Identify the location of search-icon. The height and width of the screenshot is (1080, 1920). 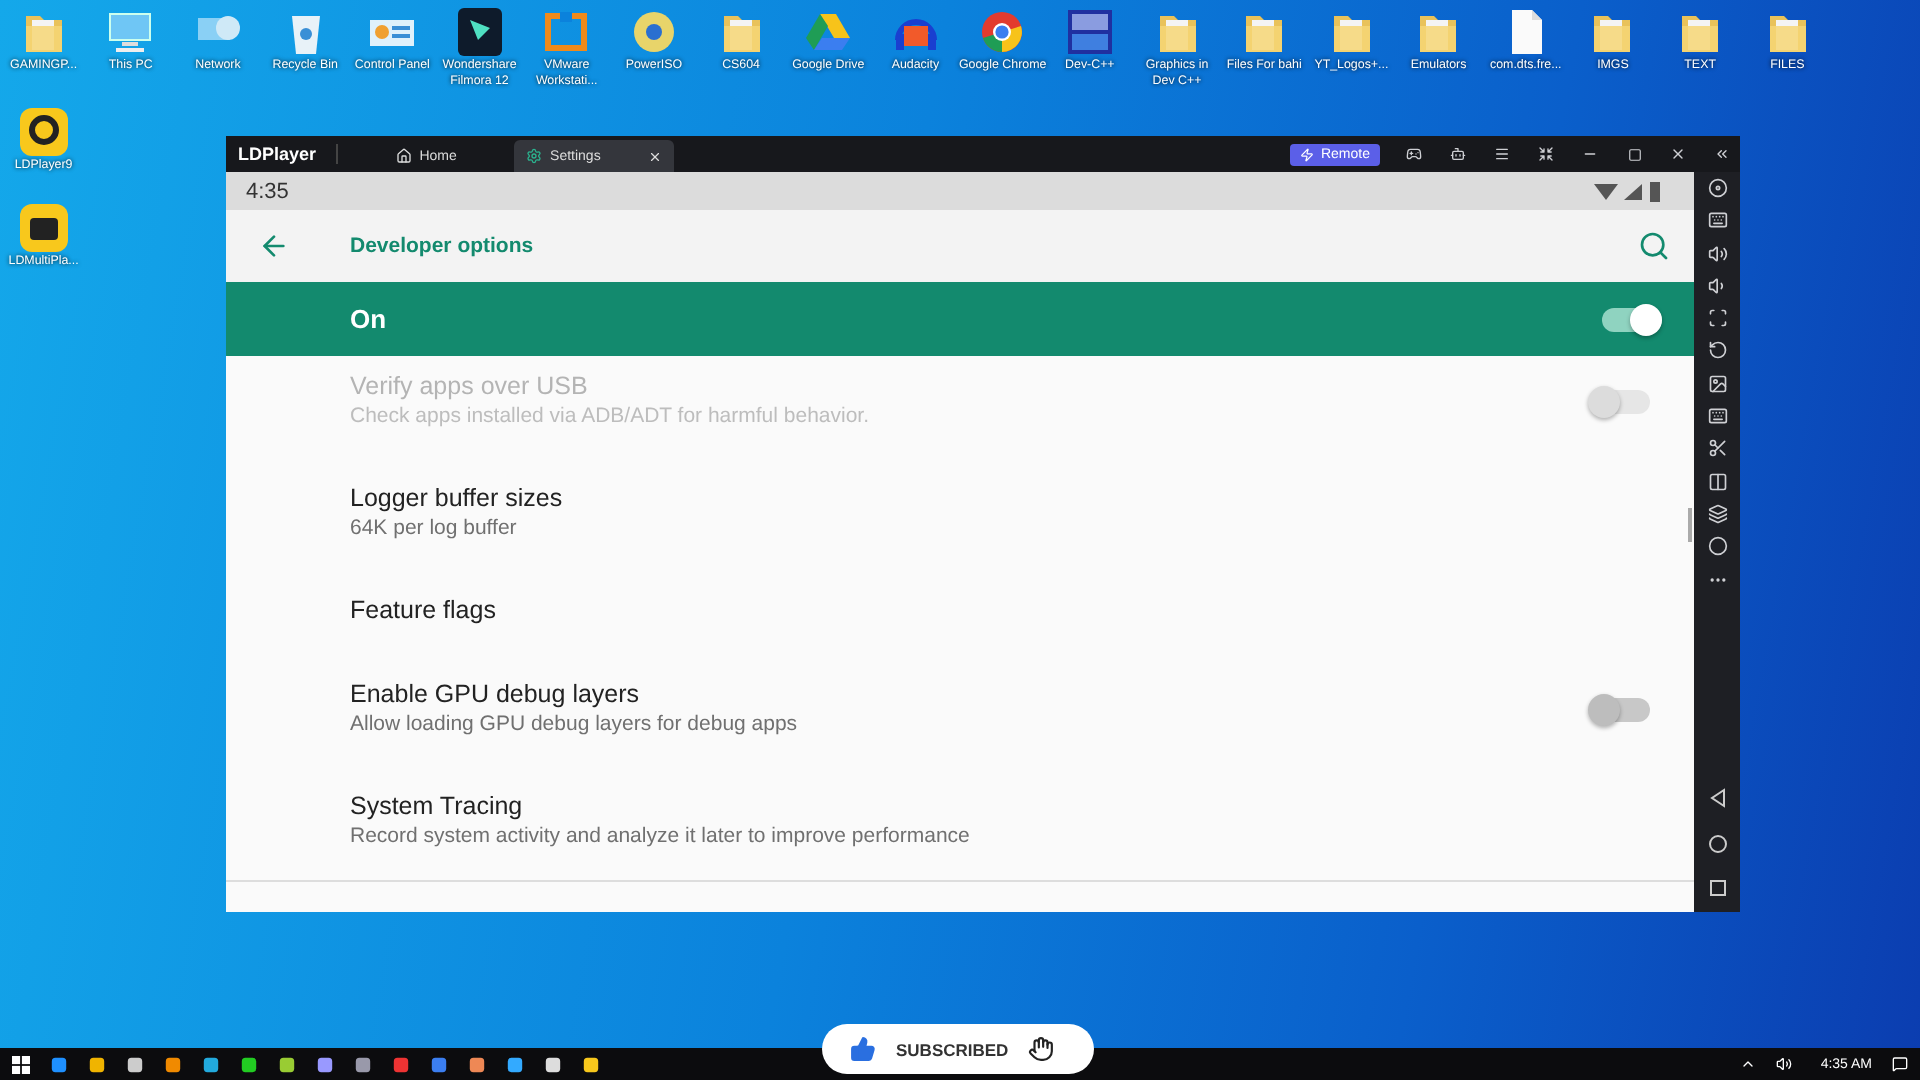
(1654, 246).